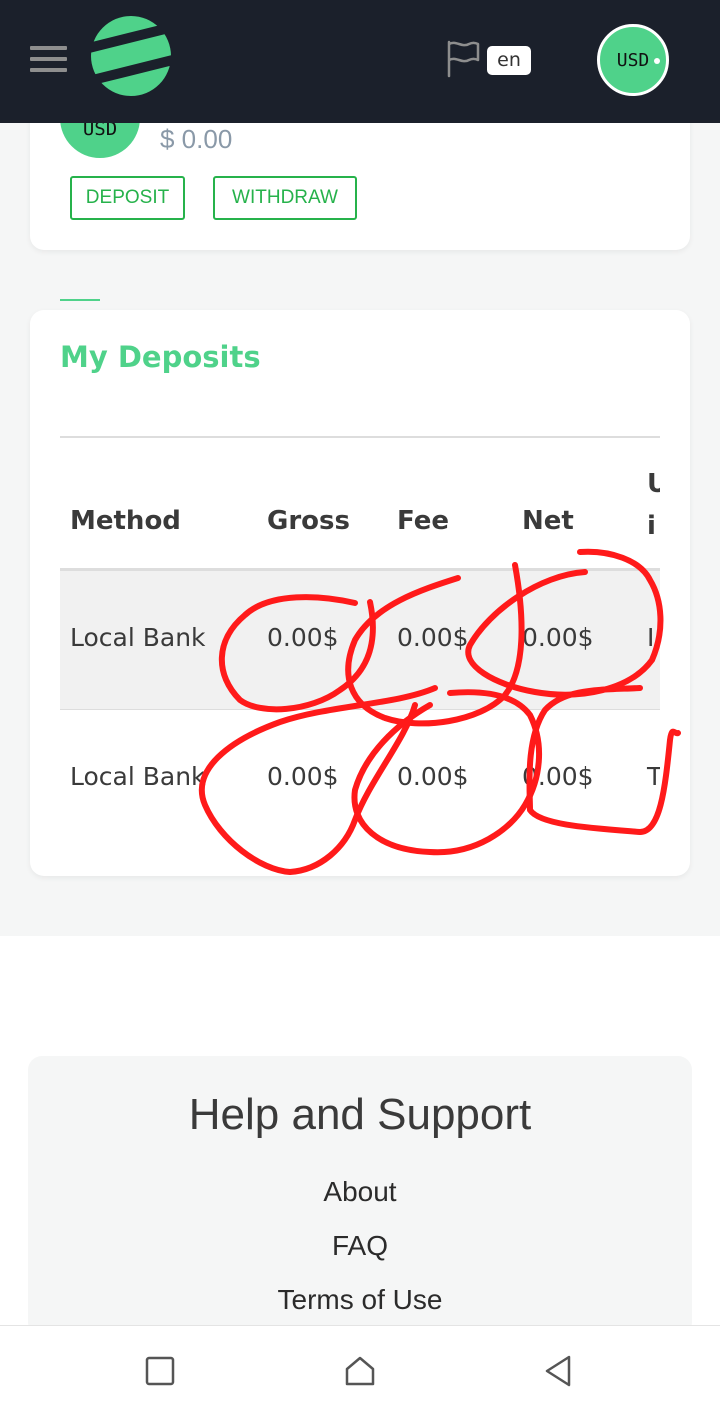 The image size is (720, 1418). What do you see at coordinates (651, 637) in the screenshot?
I see `cell-truncated: I` at bounding box center [651, 637].